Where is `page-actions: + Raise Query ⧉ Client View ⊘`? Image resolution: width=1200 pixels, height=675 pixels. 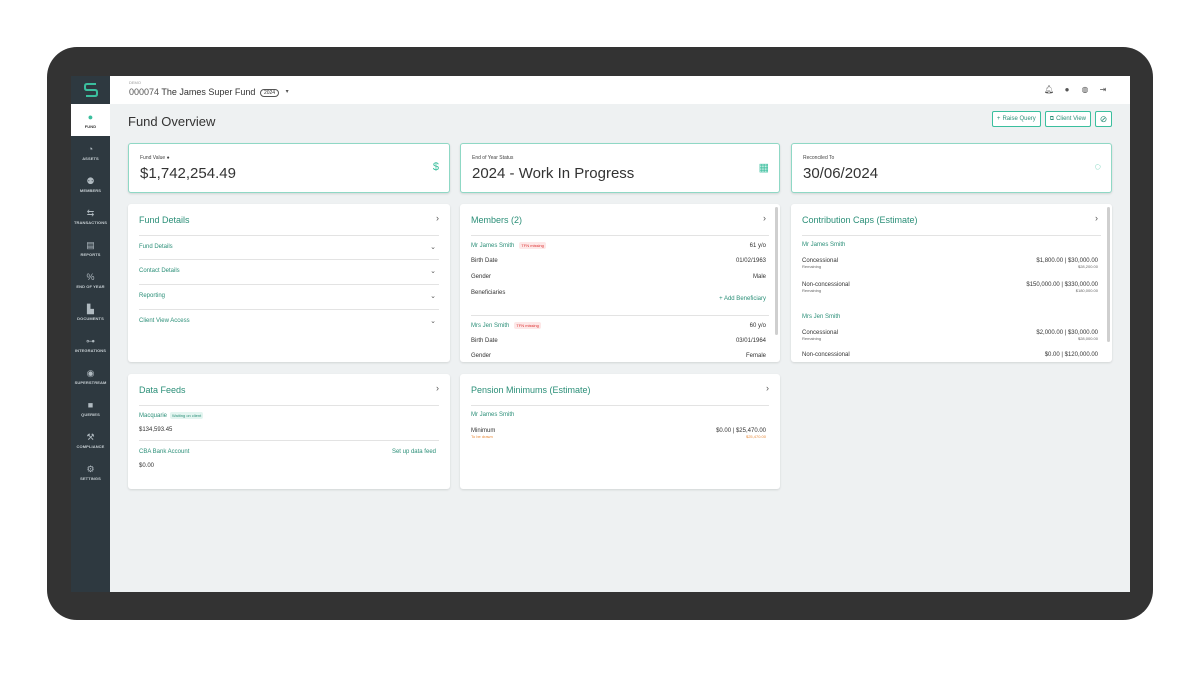
page-actions: + Raise Query ⧉ Client View ⊘ is located at coordinates (1051, 119).